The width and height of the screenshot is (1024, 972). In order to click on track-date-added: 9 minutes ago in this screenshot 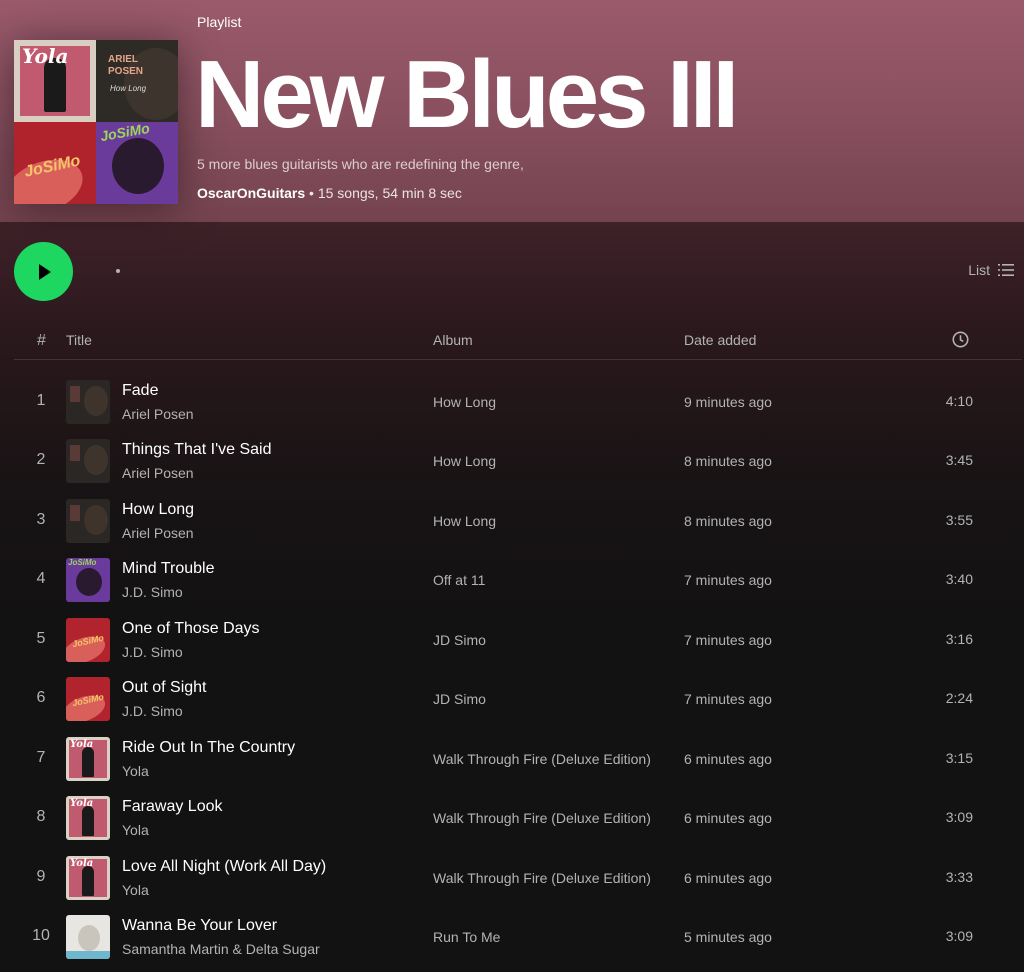, I will do `click(728, 402)`.